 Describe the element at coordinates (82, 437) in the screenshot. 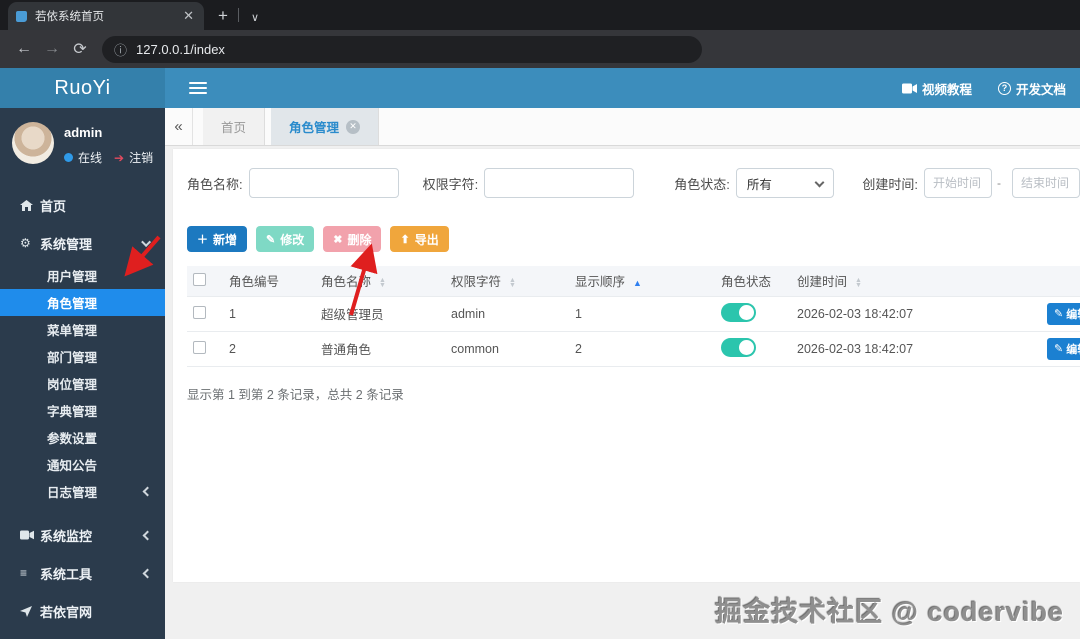

I see `sidebar-item-param-settings: 参数设置` at that location.